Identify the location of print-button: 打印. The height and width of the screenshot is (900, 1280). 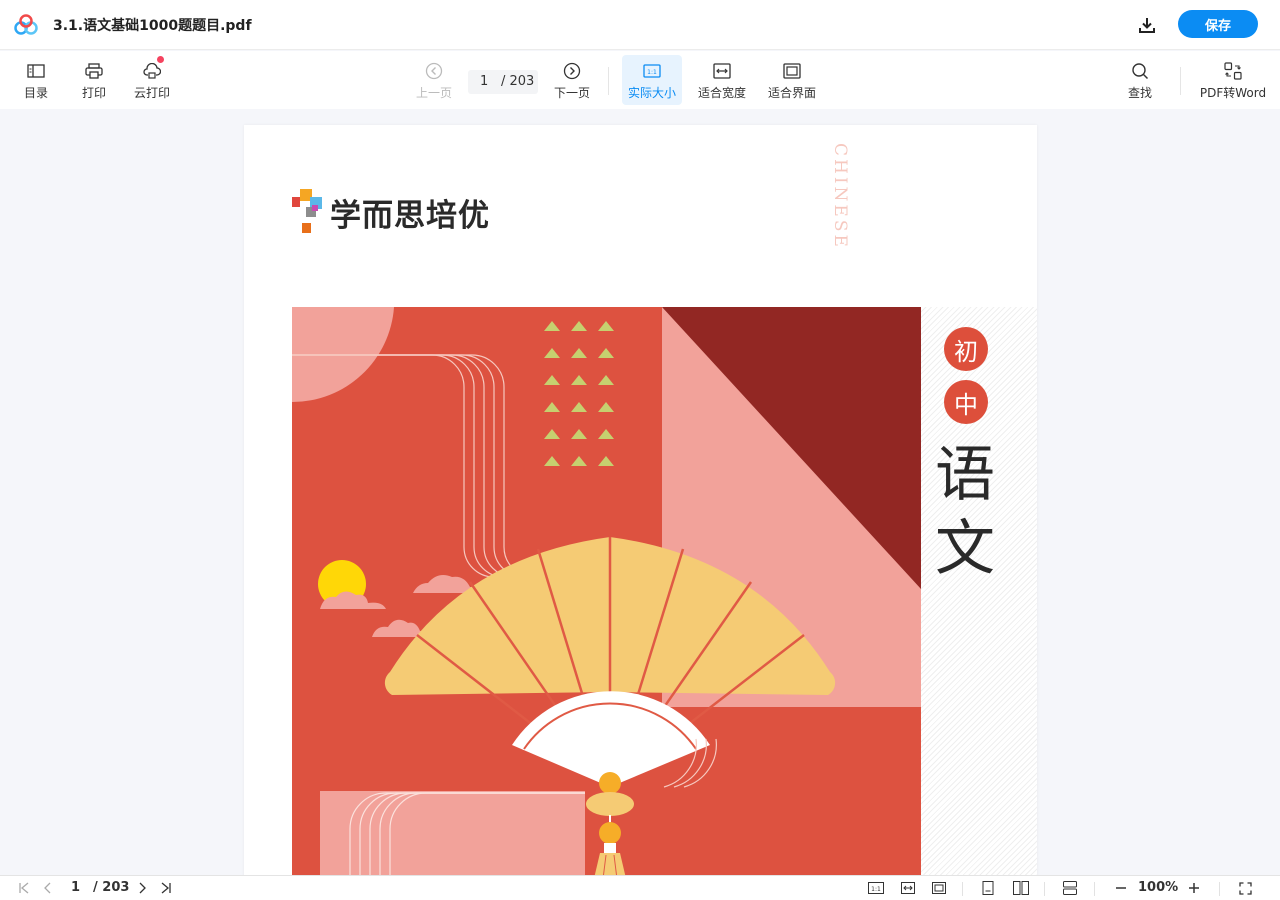
(94, 80).